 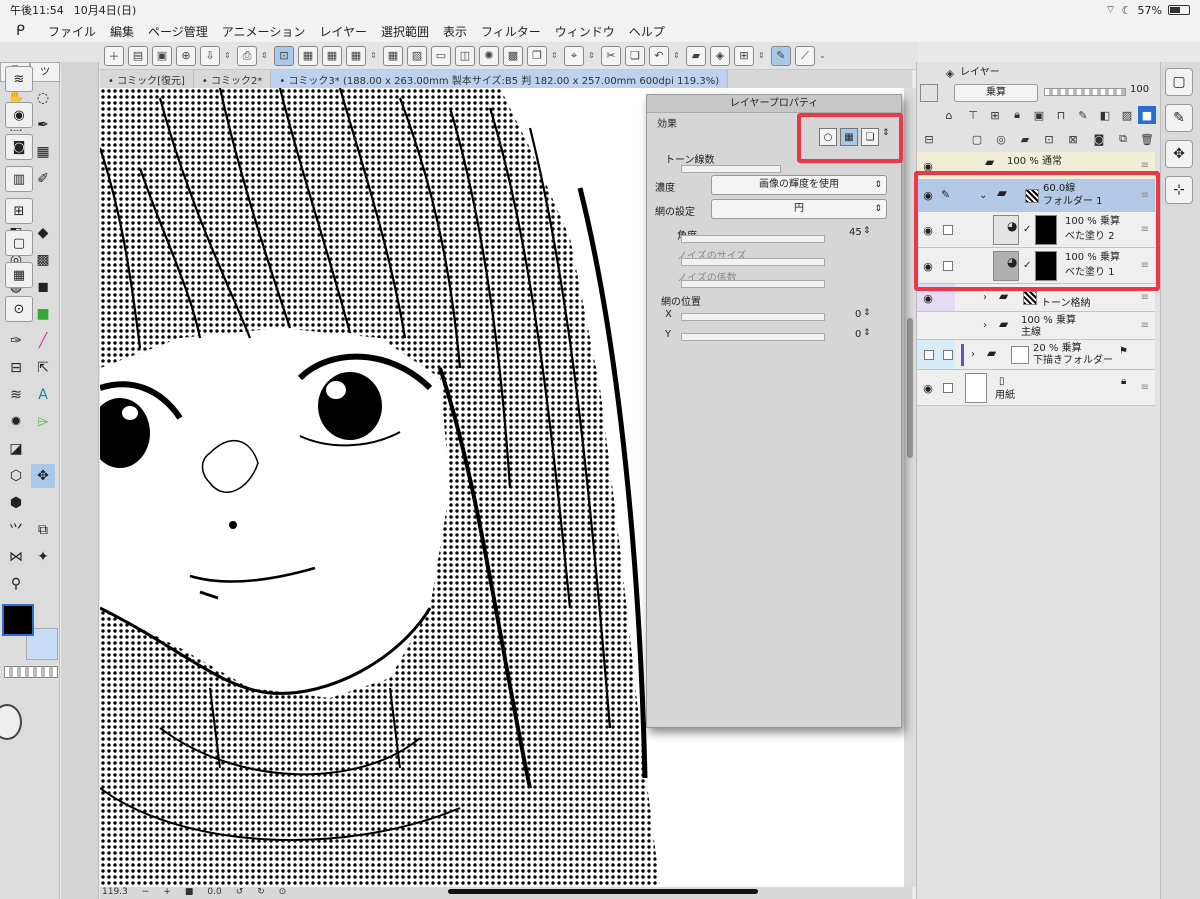 I want to click on new-file-icon: ＋, so click(x=114, y=55).